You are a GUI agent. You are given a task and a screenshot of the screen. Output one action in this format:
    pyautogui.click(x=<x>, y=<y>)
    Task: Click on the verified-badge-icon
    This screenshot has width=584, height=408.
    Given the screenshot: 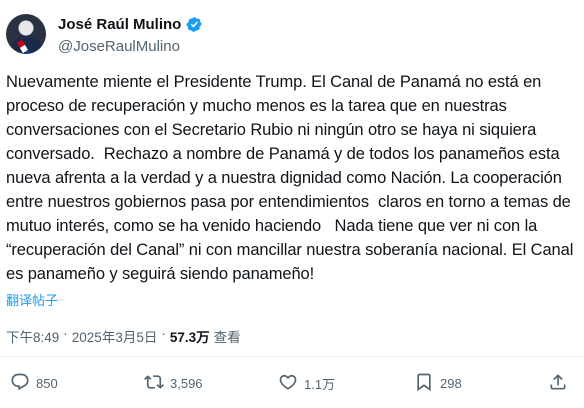 What is the action you would take?
    pyautogui.click(x=194, y=24)
    